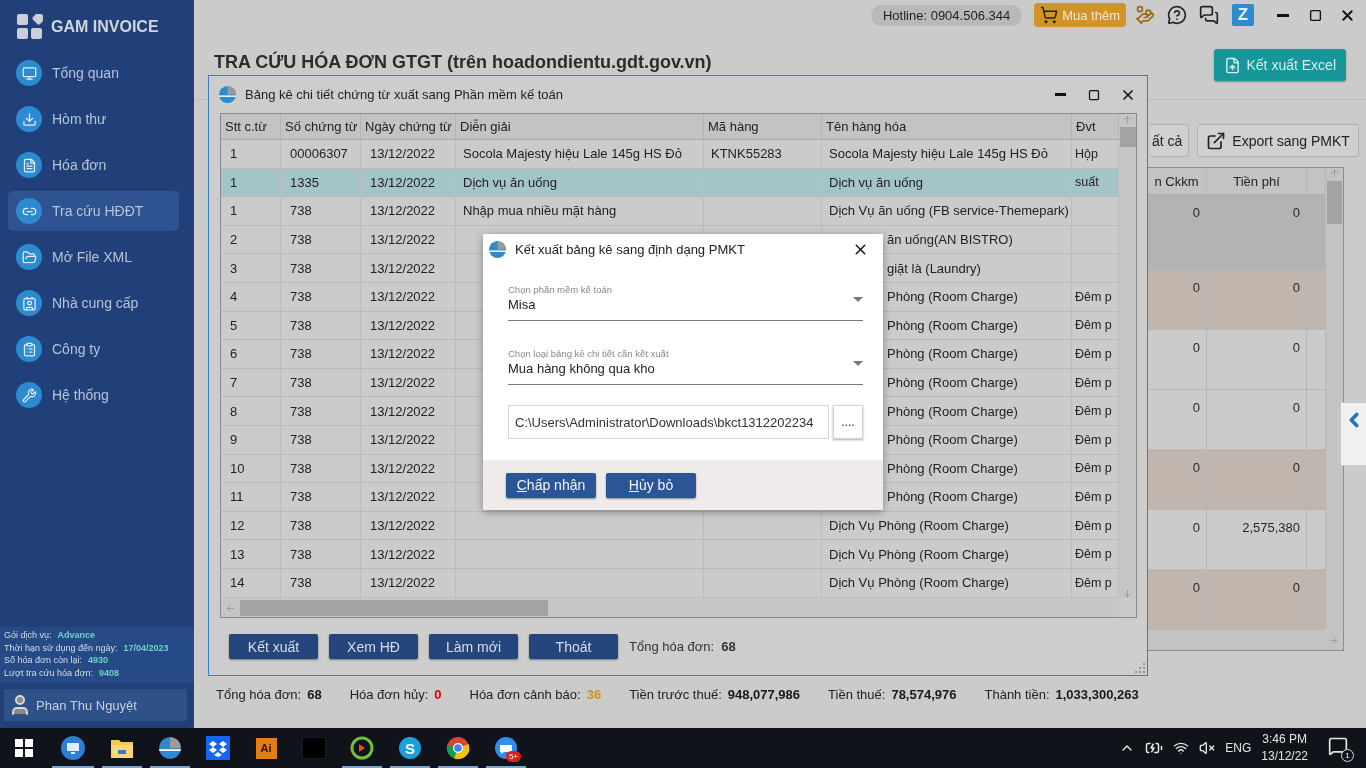  Describe the element at coordinates (1181, 748) in the screenshot. I see `wifi-icon` at that location.